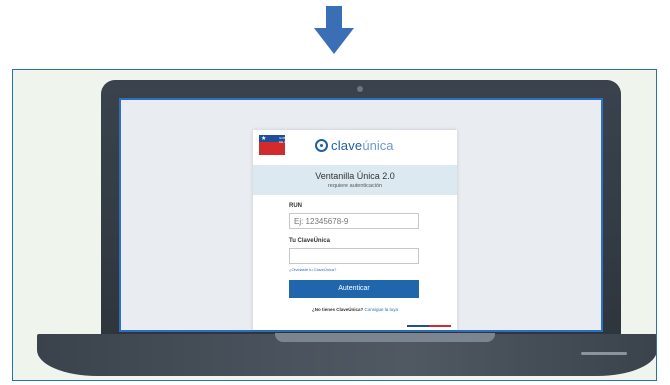 The width and height of the screenshot is (670, 385). What do you see at coordinates (287, 140) in the screenshot?
I see `gov-logo-text: GOBIERNO DE CHILE` at bounding box center [287, 140].